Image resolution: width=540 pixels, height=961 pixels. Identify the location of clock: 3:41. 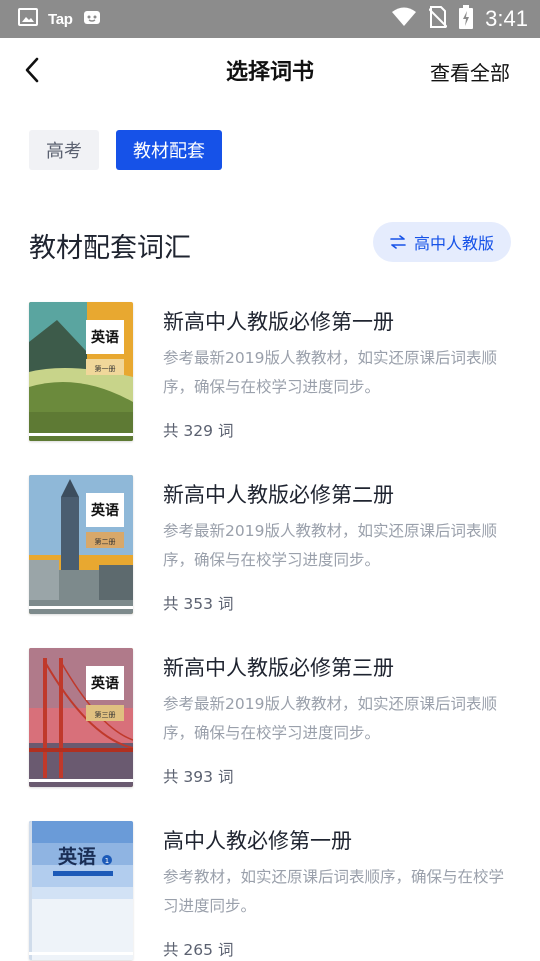
(506, 18).